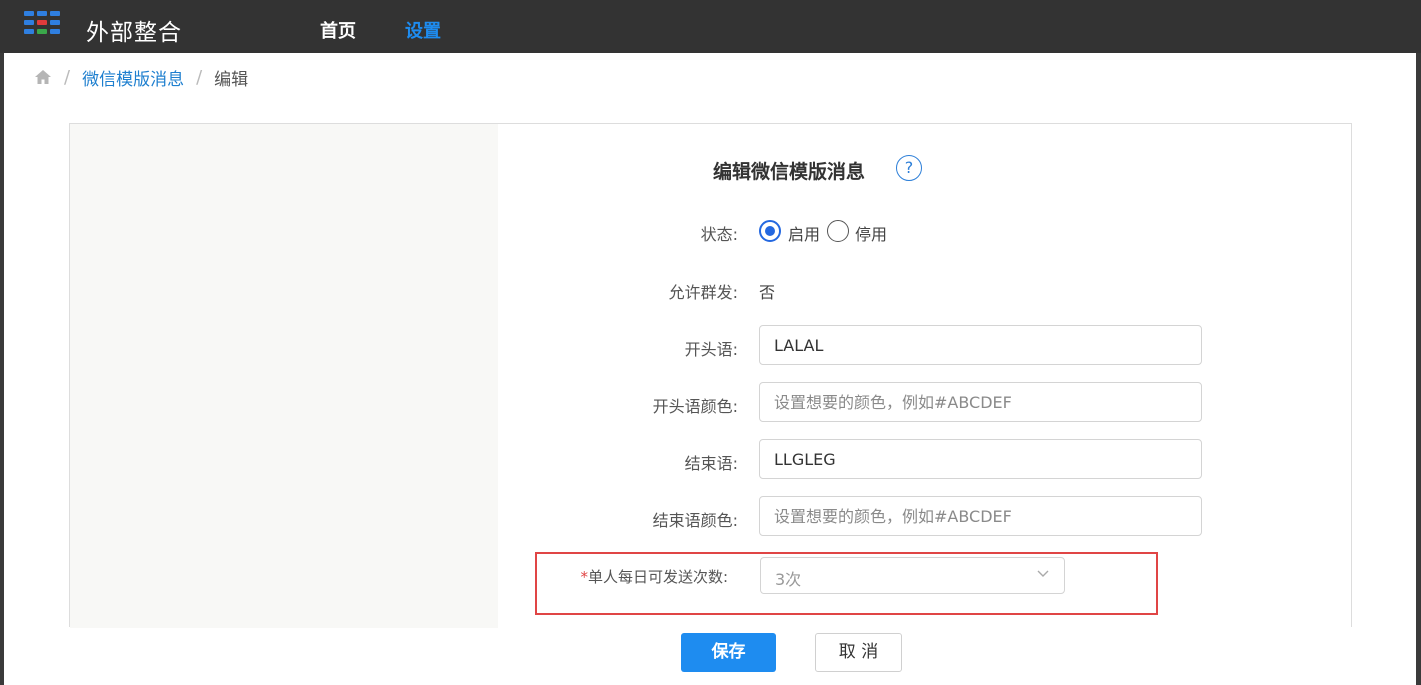 The height and width of the screenshot is (685, 1421). I want to click on ending-color-label: 结束语颜色:, so click(695, 520).